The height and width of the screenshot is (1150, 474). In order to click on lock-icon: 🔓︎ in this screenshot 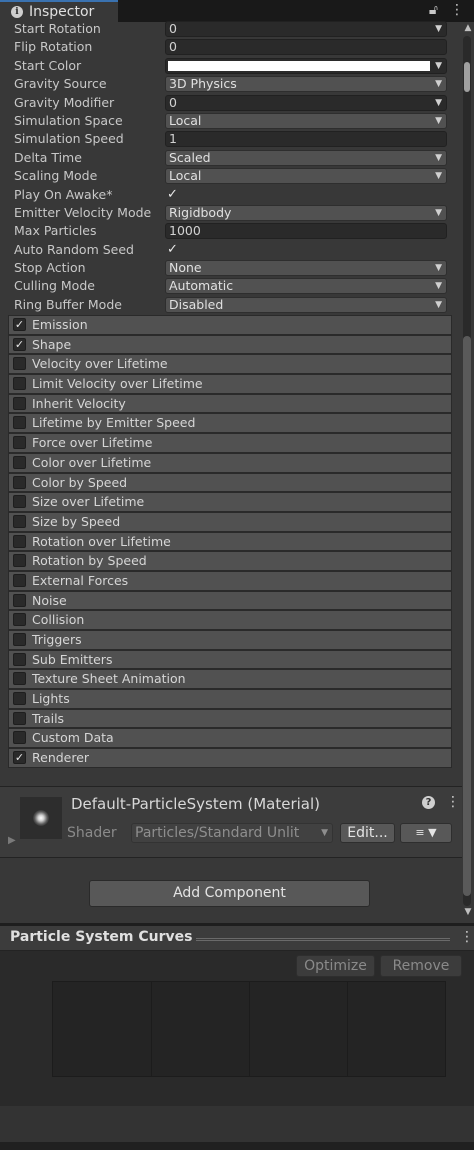, I will do `click(433, 10)`.